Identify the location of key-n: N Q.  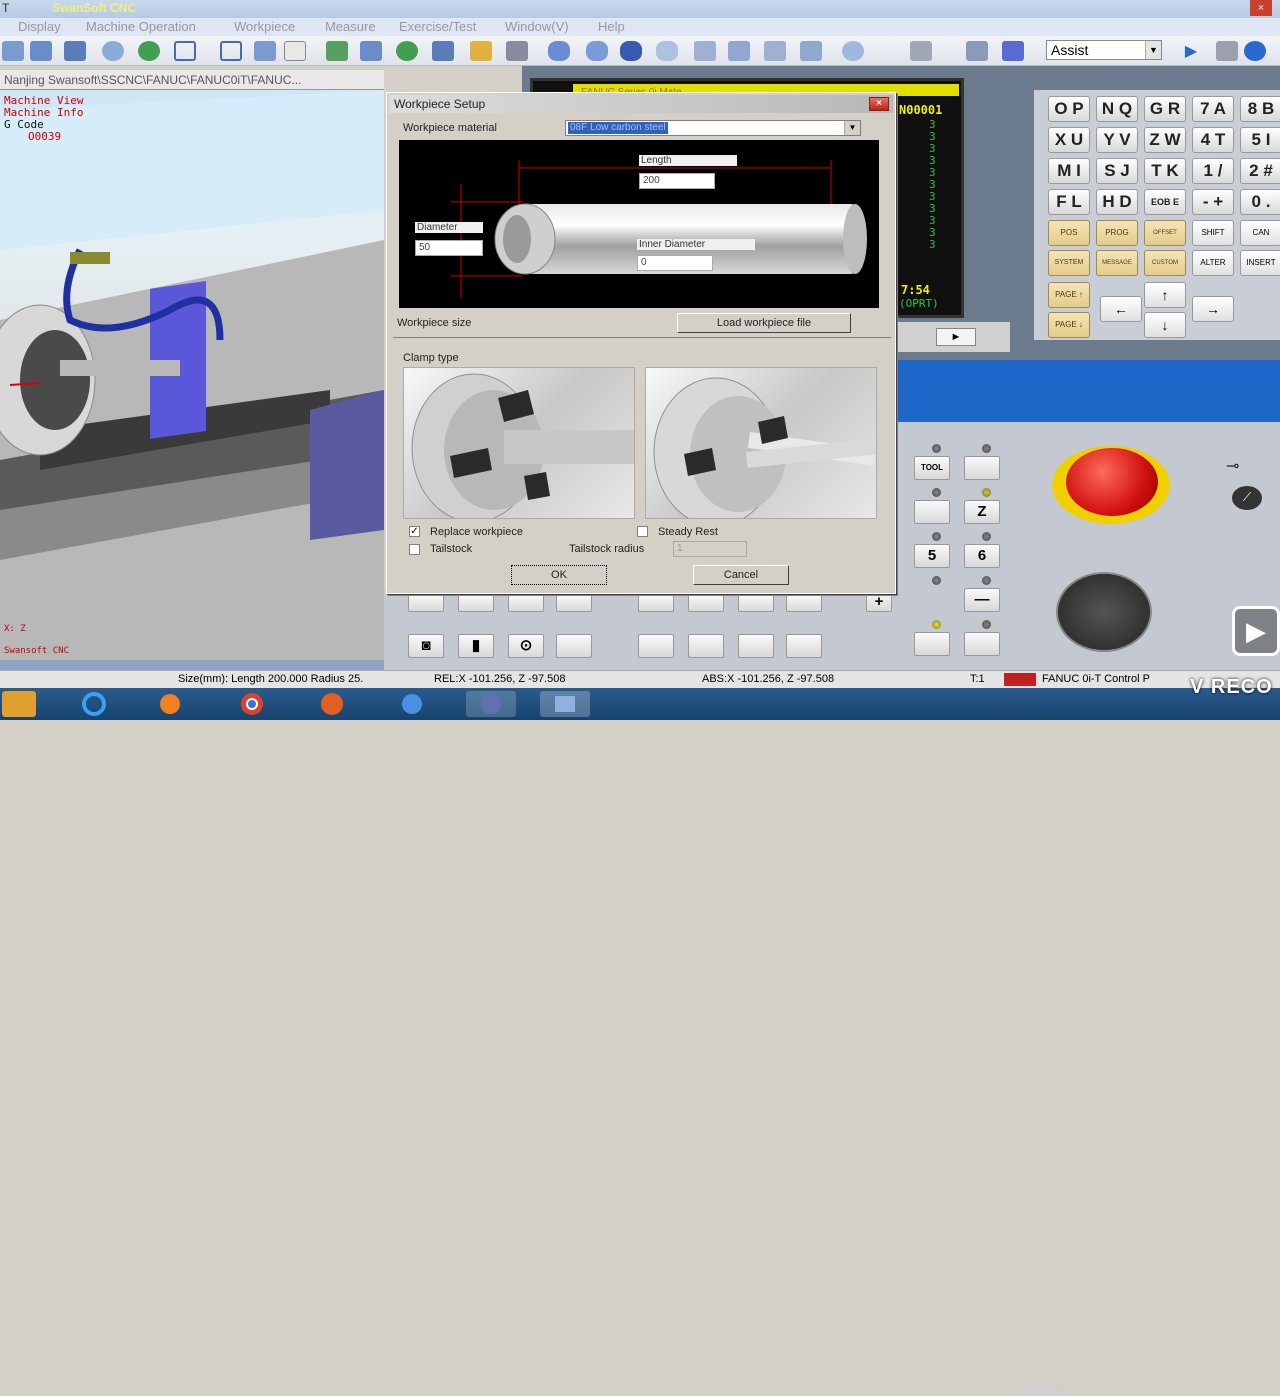
(1117, 109).